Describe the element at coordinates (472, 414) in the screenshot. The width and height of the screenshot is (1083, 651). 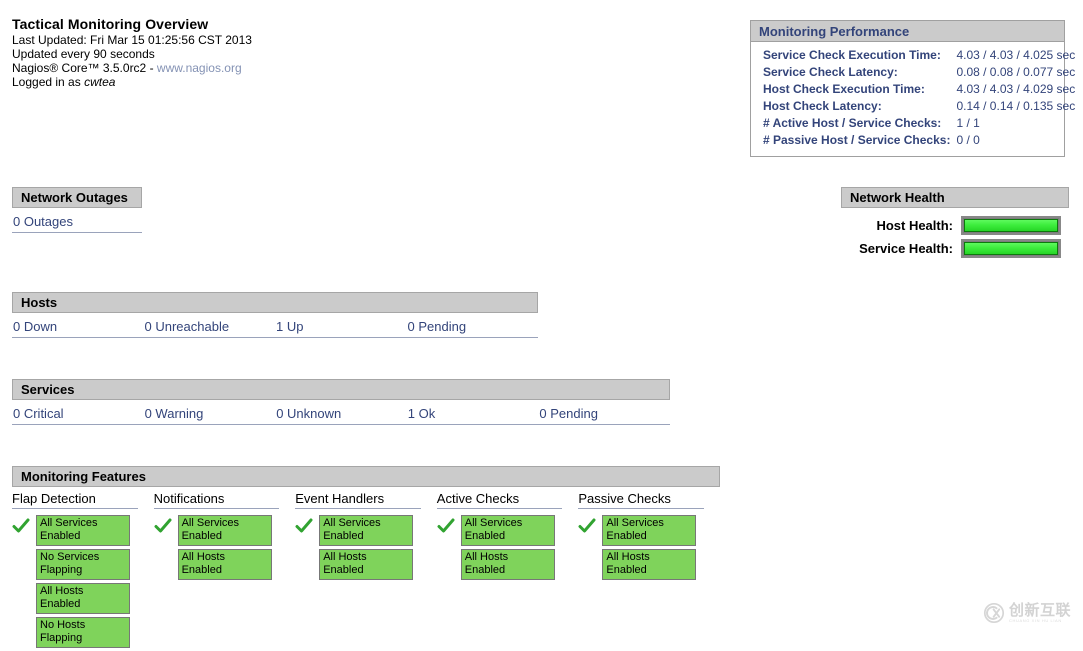
I see `services-cell-ok: 1 Ok` at that location.